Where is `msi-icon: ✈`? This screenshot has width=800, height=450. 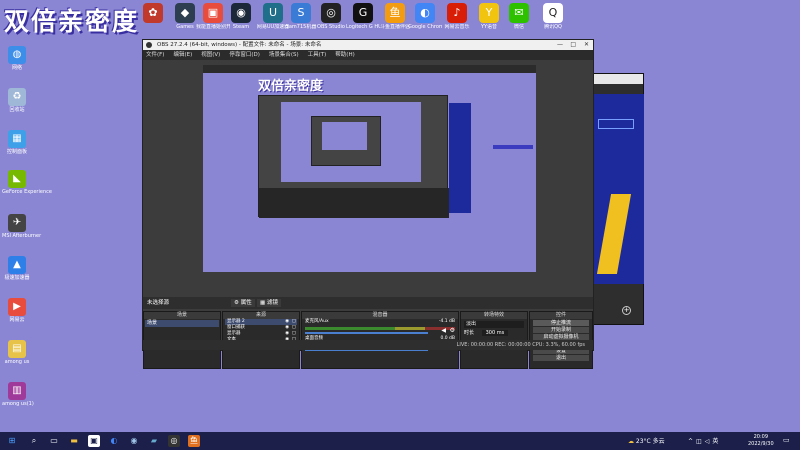
msi-icon: ✈ is located at coordinates (17, 223).